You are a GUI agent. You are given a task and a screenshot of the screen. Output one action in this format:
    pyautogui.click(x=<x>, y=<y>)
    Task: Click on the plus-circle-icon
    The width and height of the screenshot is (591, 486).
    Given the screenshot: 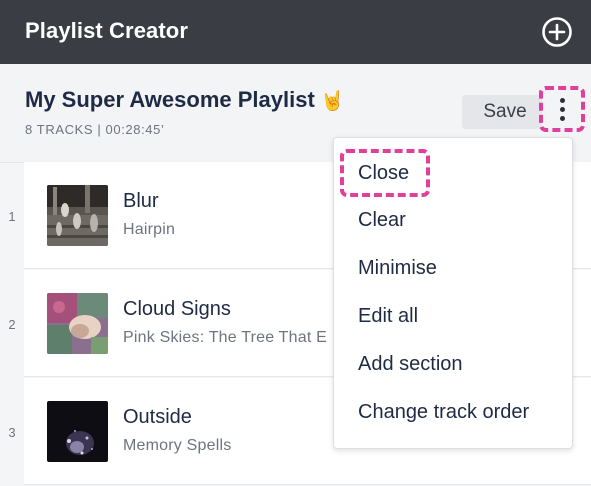 What is the action you would take?
    pyautogui.click(x=557, y=32)
    